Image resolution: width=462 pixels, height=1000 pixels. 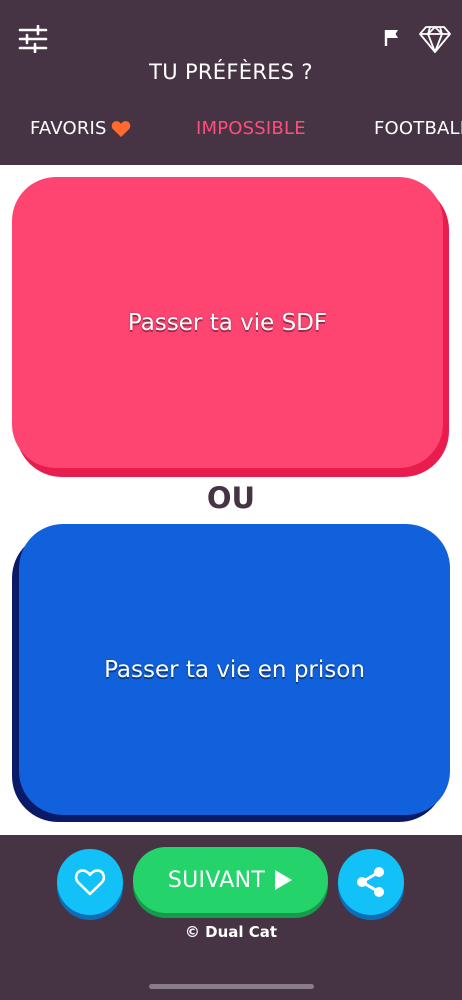 What do you see at coordinates (231, 932) in the screenshot?
I see `copyright: © Dual Cat` at bounding box center [231, 932].